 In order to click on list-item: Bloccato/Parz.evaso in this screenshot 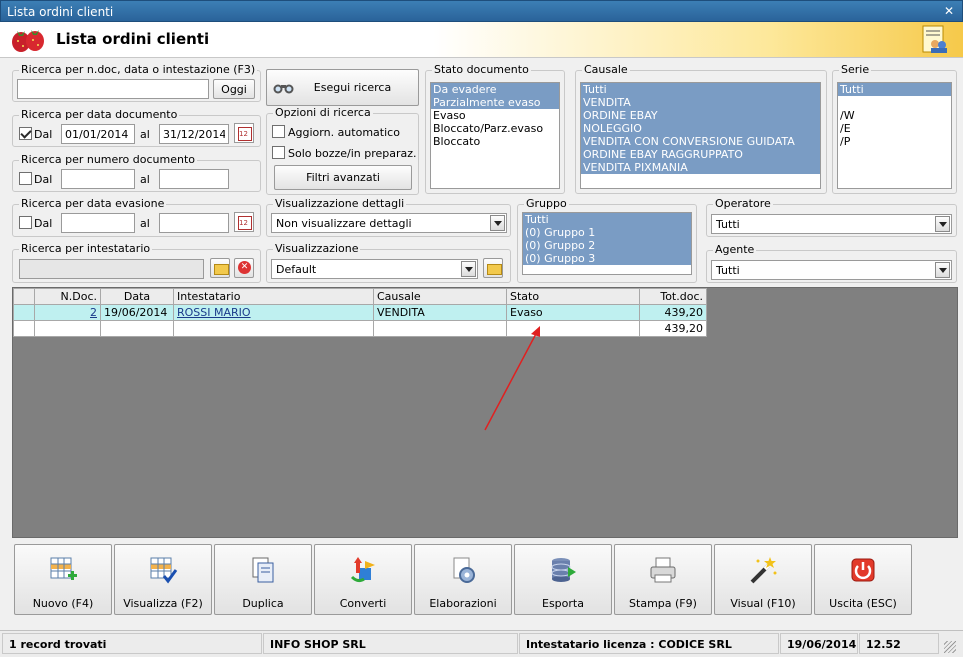, I will do `click(495, 128)`.